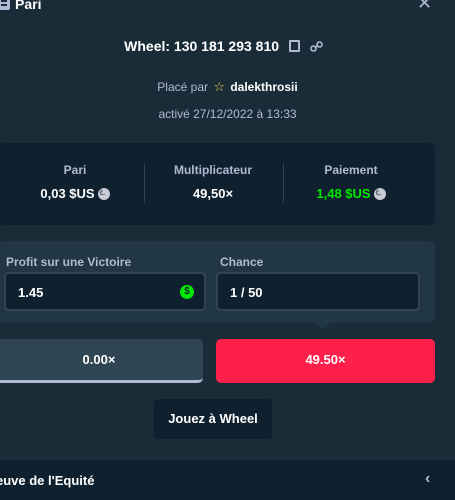 This screenshot has width=455, height=500. Describe the element at coordinates (5, 5) in the screenshot. I see `bet-slip-icon` at that location.